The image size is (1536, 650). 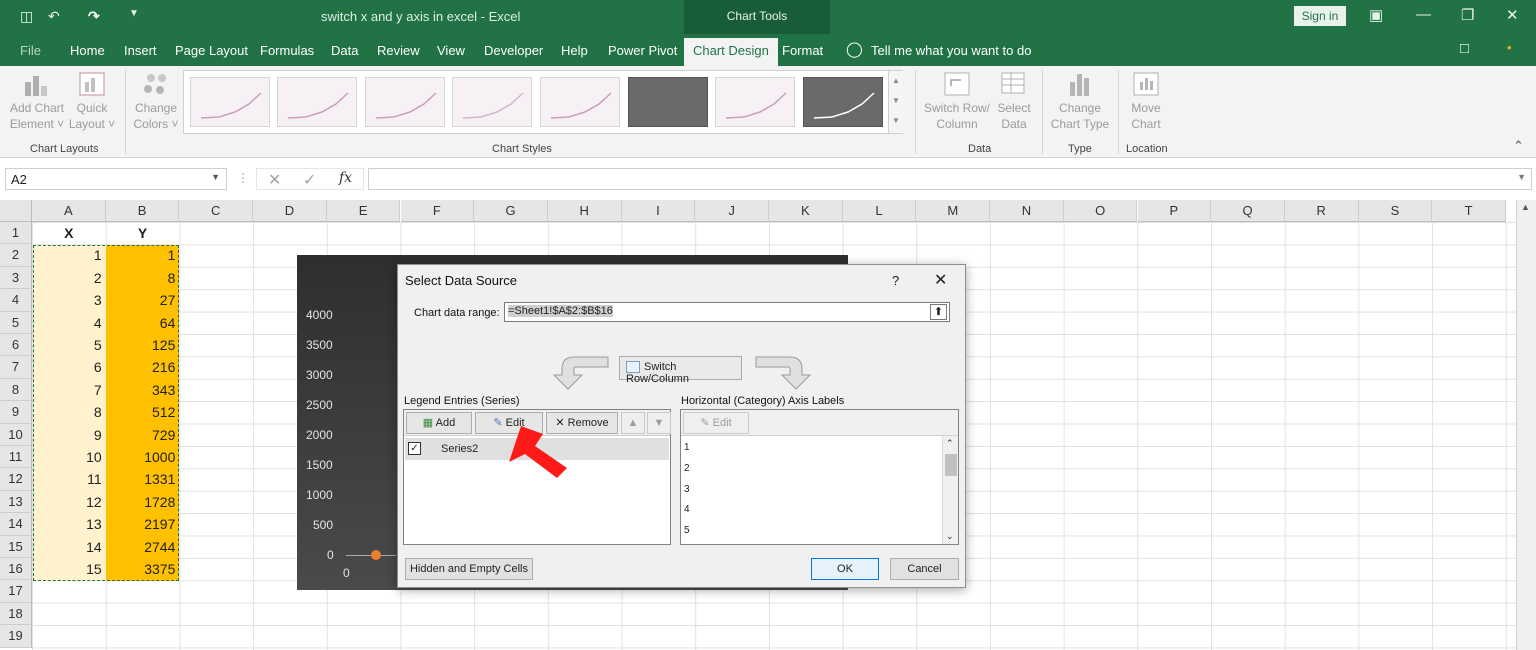 I want to click on x-value-cell: 9, so click(x=67, y=435).